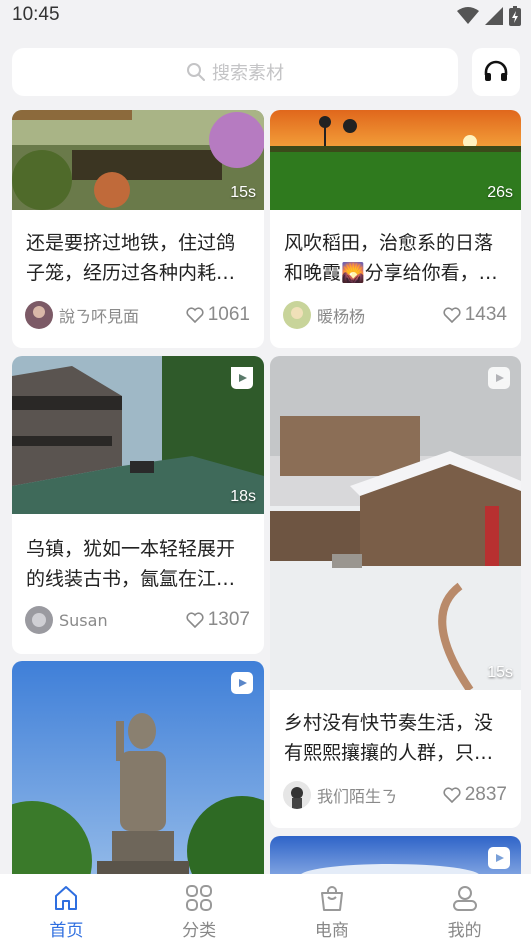 The height and width of the screenshot is (946, 531). Describe the element at coordinates (464, 898) in the screenshot. I see `profile-icon` at that location.